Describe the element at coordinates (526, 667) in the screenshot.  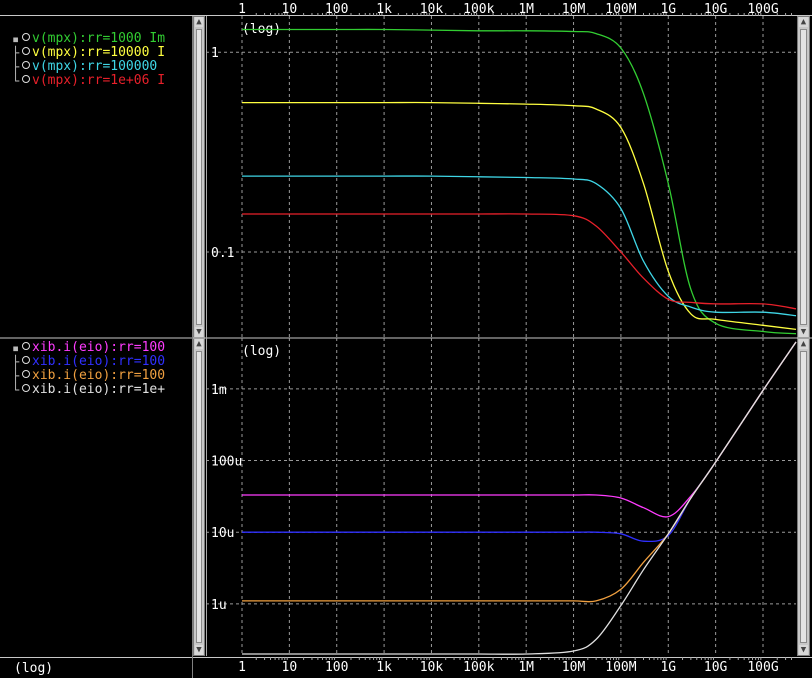
I see `x-tick-label-bottom: 1M` at that location.